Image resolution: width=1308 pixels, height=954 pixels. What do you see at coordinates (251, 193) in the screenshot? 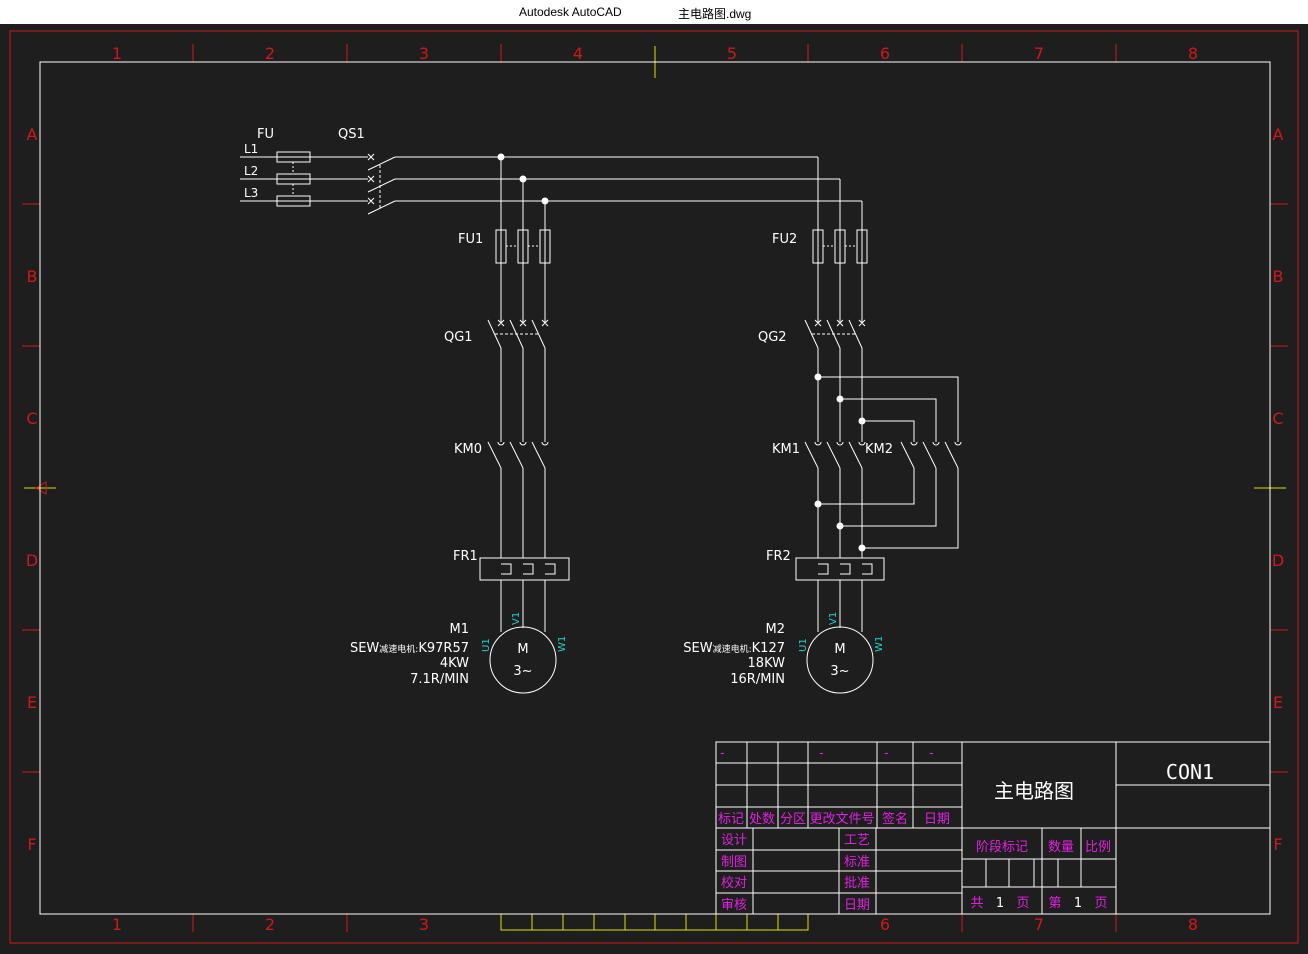
I see `phase-l3-label: L3` at bounding box center [251, 193].